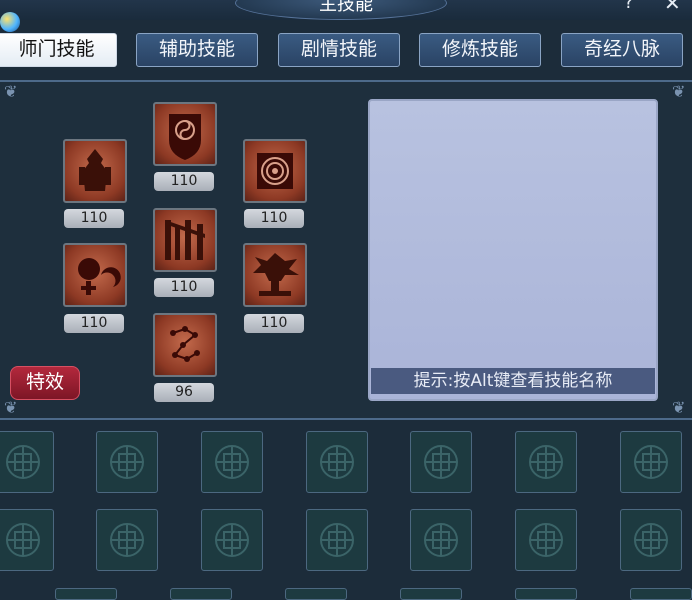 This screenshot has width=692, height=600. What do you see at coordinates (480, 50) in the screenshot?
I see `tab-cultivation-skills: 修炼技能` at bounding box center [480, 50].